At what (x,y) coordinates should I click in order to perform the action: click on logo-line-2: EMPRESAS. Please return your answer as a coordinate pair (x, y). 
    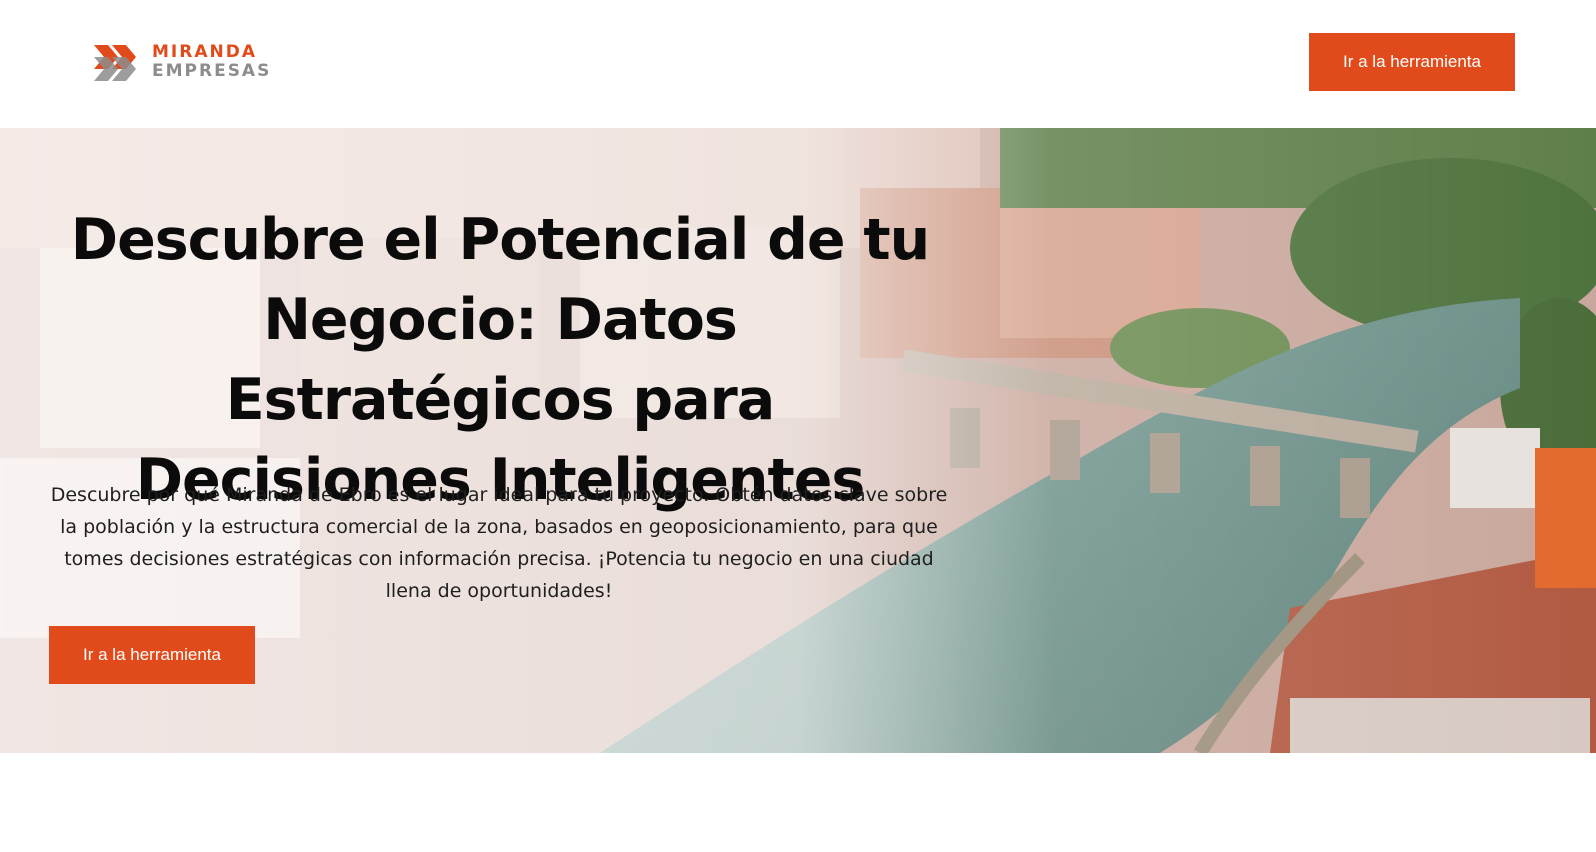
    Looking at the image, I should click on (212, 71).